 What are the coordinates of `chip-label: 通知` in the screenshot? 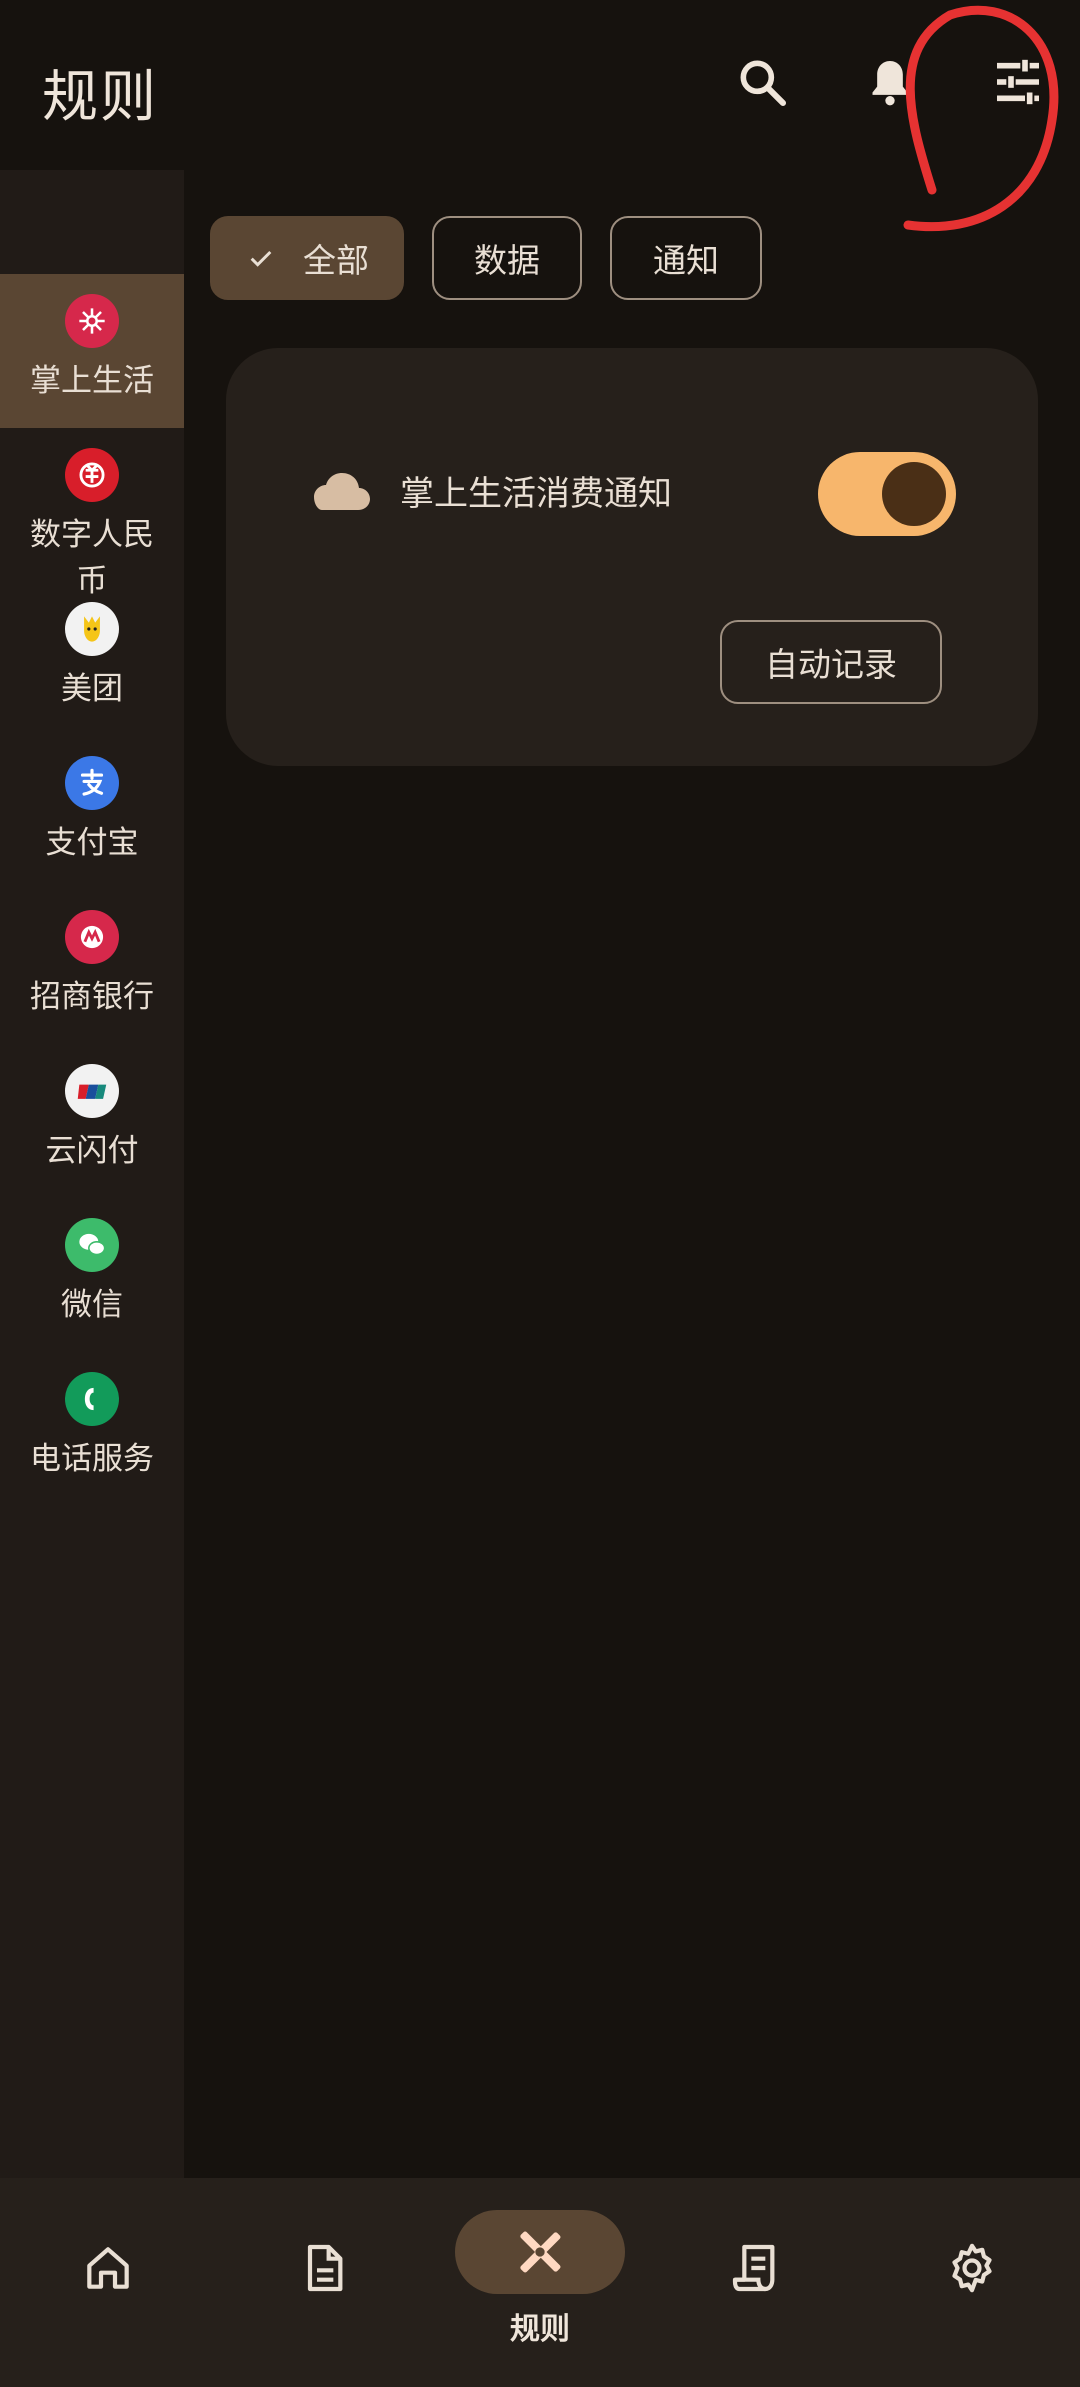 It's located at (686, 260).